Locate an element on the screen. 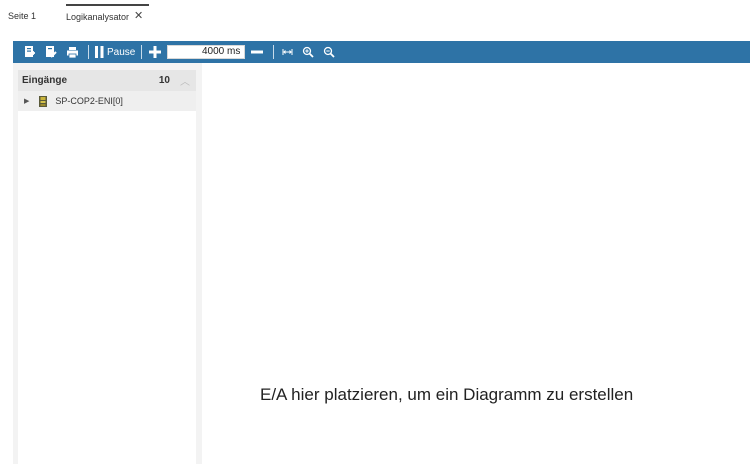  close-icon: ✕ is located at coordinates (138, 16).